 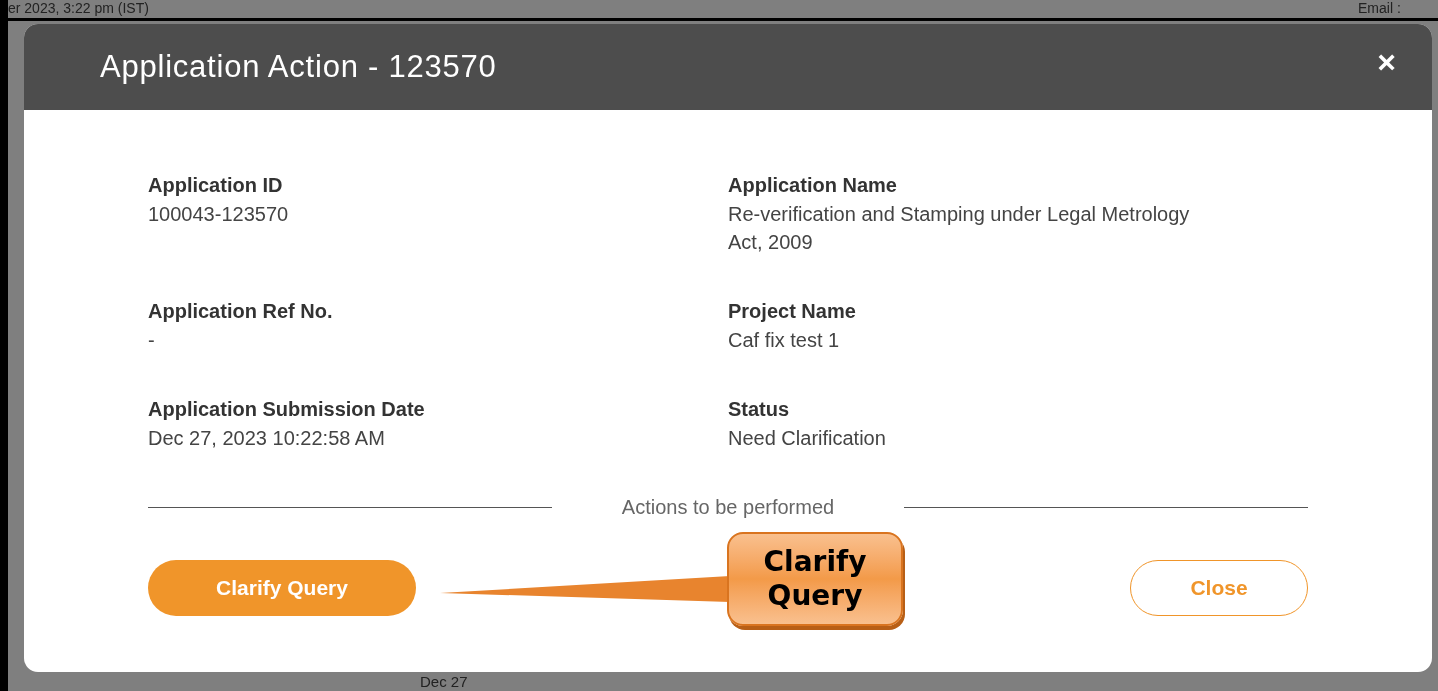 I want to click on field-label: Application Submission Date, so click(x=287, y=409).